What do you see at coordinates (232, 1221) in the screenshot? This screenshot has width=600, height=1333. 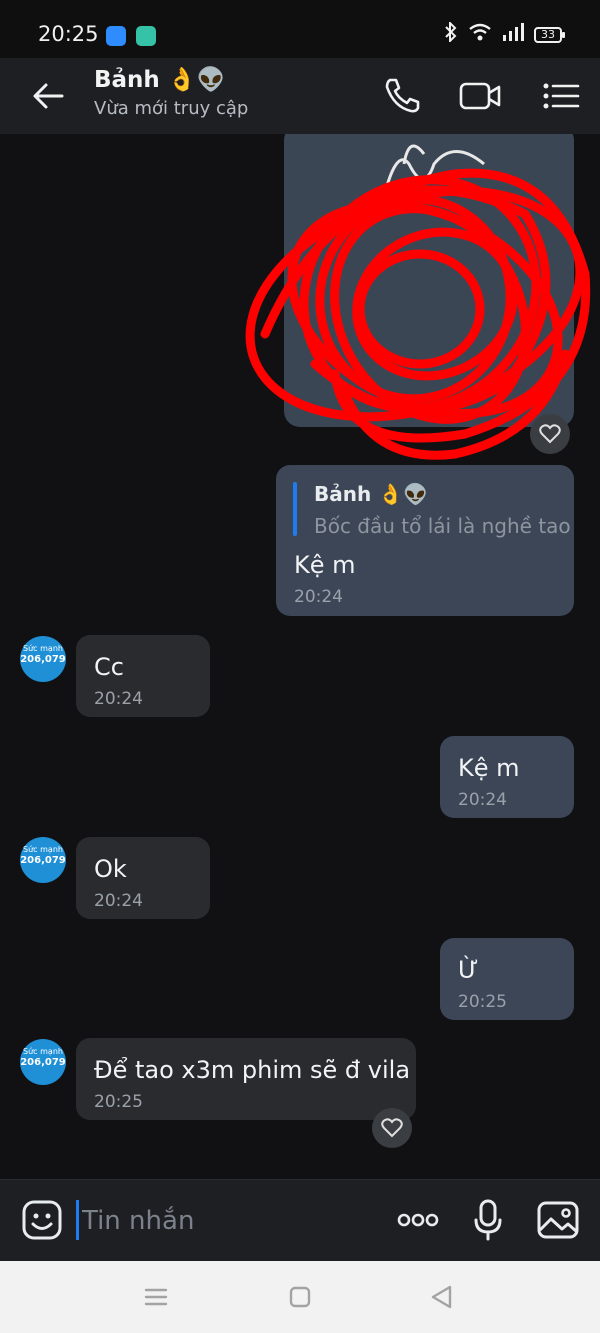 I see `message-input` at bounding box center [232, 1221].